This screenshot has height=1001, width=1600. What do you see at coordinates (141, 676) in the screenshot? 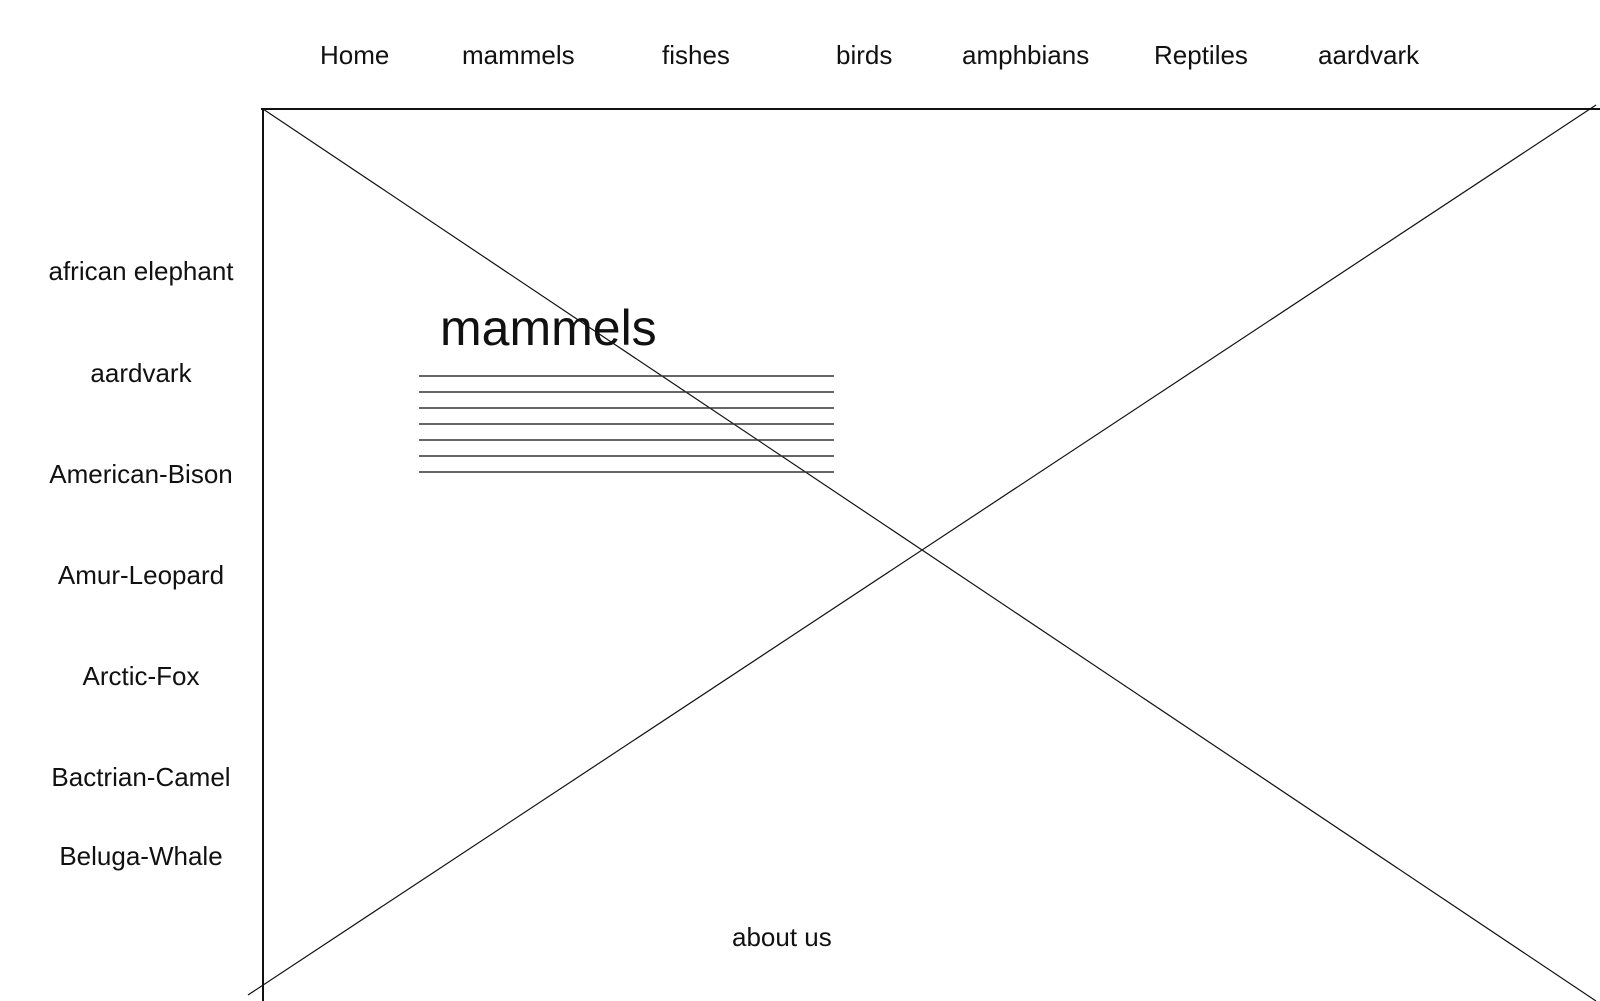
I see `sidebar-item-arctic-fox: Arctic-Fox` at bounding box center [141, 676].